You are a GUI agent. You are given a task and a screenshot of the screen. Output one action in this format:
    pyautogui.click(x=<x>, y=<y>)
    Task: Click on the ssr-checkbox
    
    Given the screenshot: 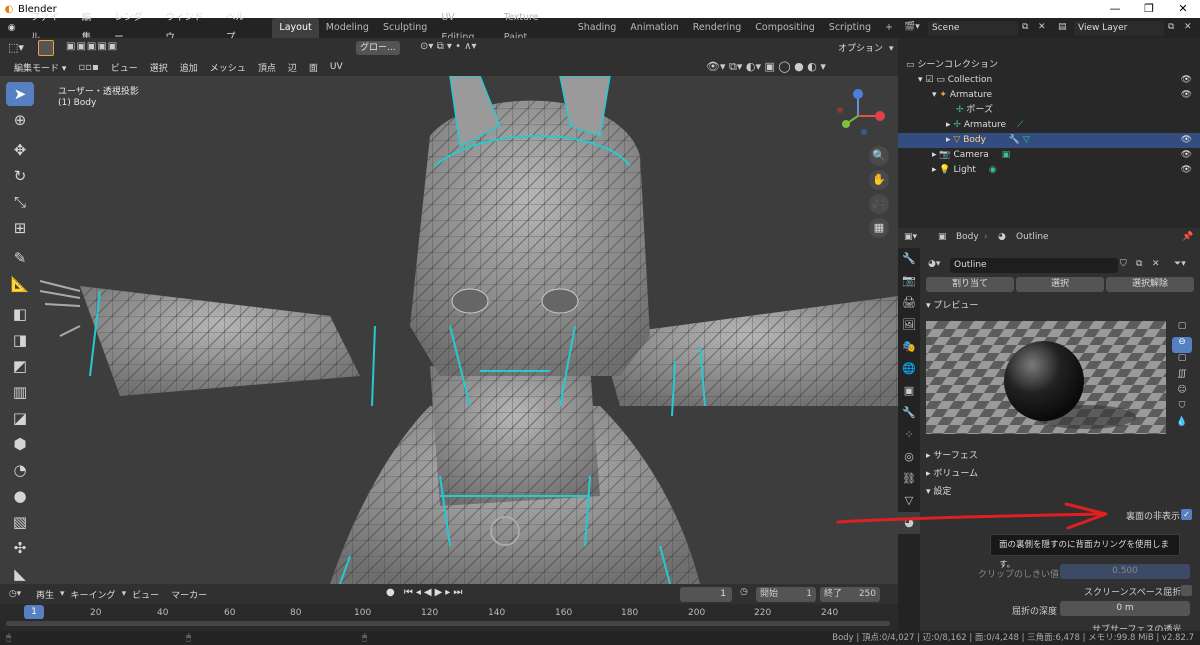 What is the action you would take?
    pyautogui.click(x=1186, y=590)
    